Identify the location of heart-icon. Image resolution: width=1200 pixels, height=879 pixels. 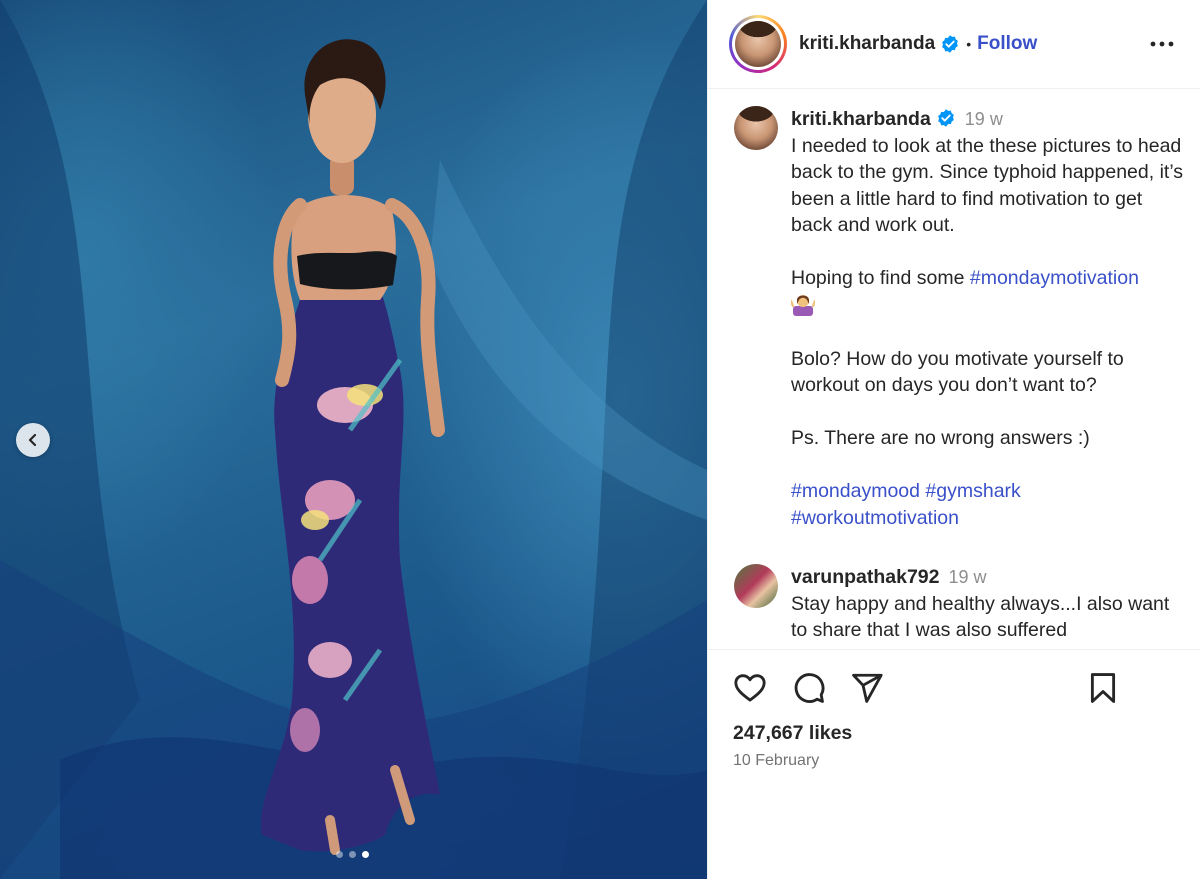
(750, 688).